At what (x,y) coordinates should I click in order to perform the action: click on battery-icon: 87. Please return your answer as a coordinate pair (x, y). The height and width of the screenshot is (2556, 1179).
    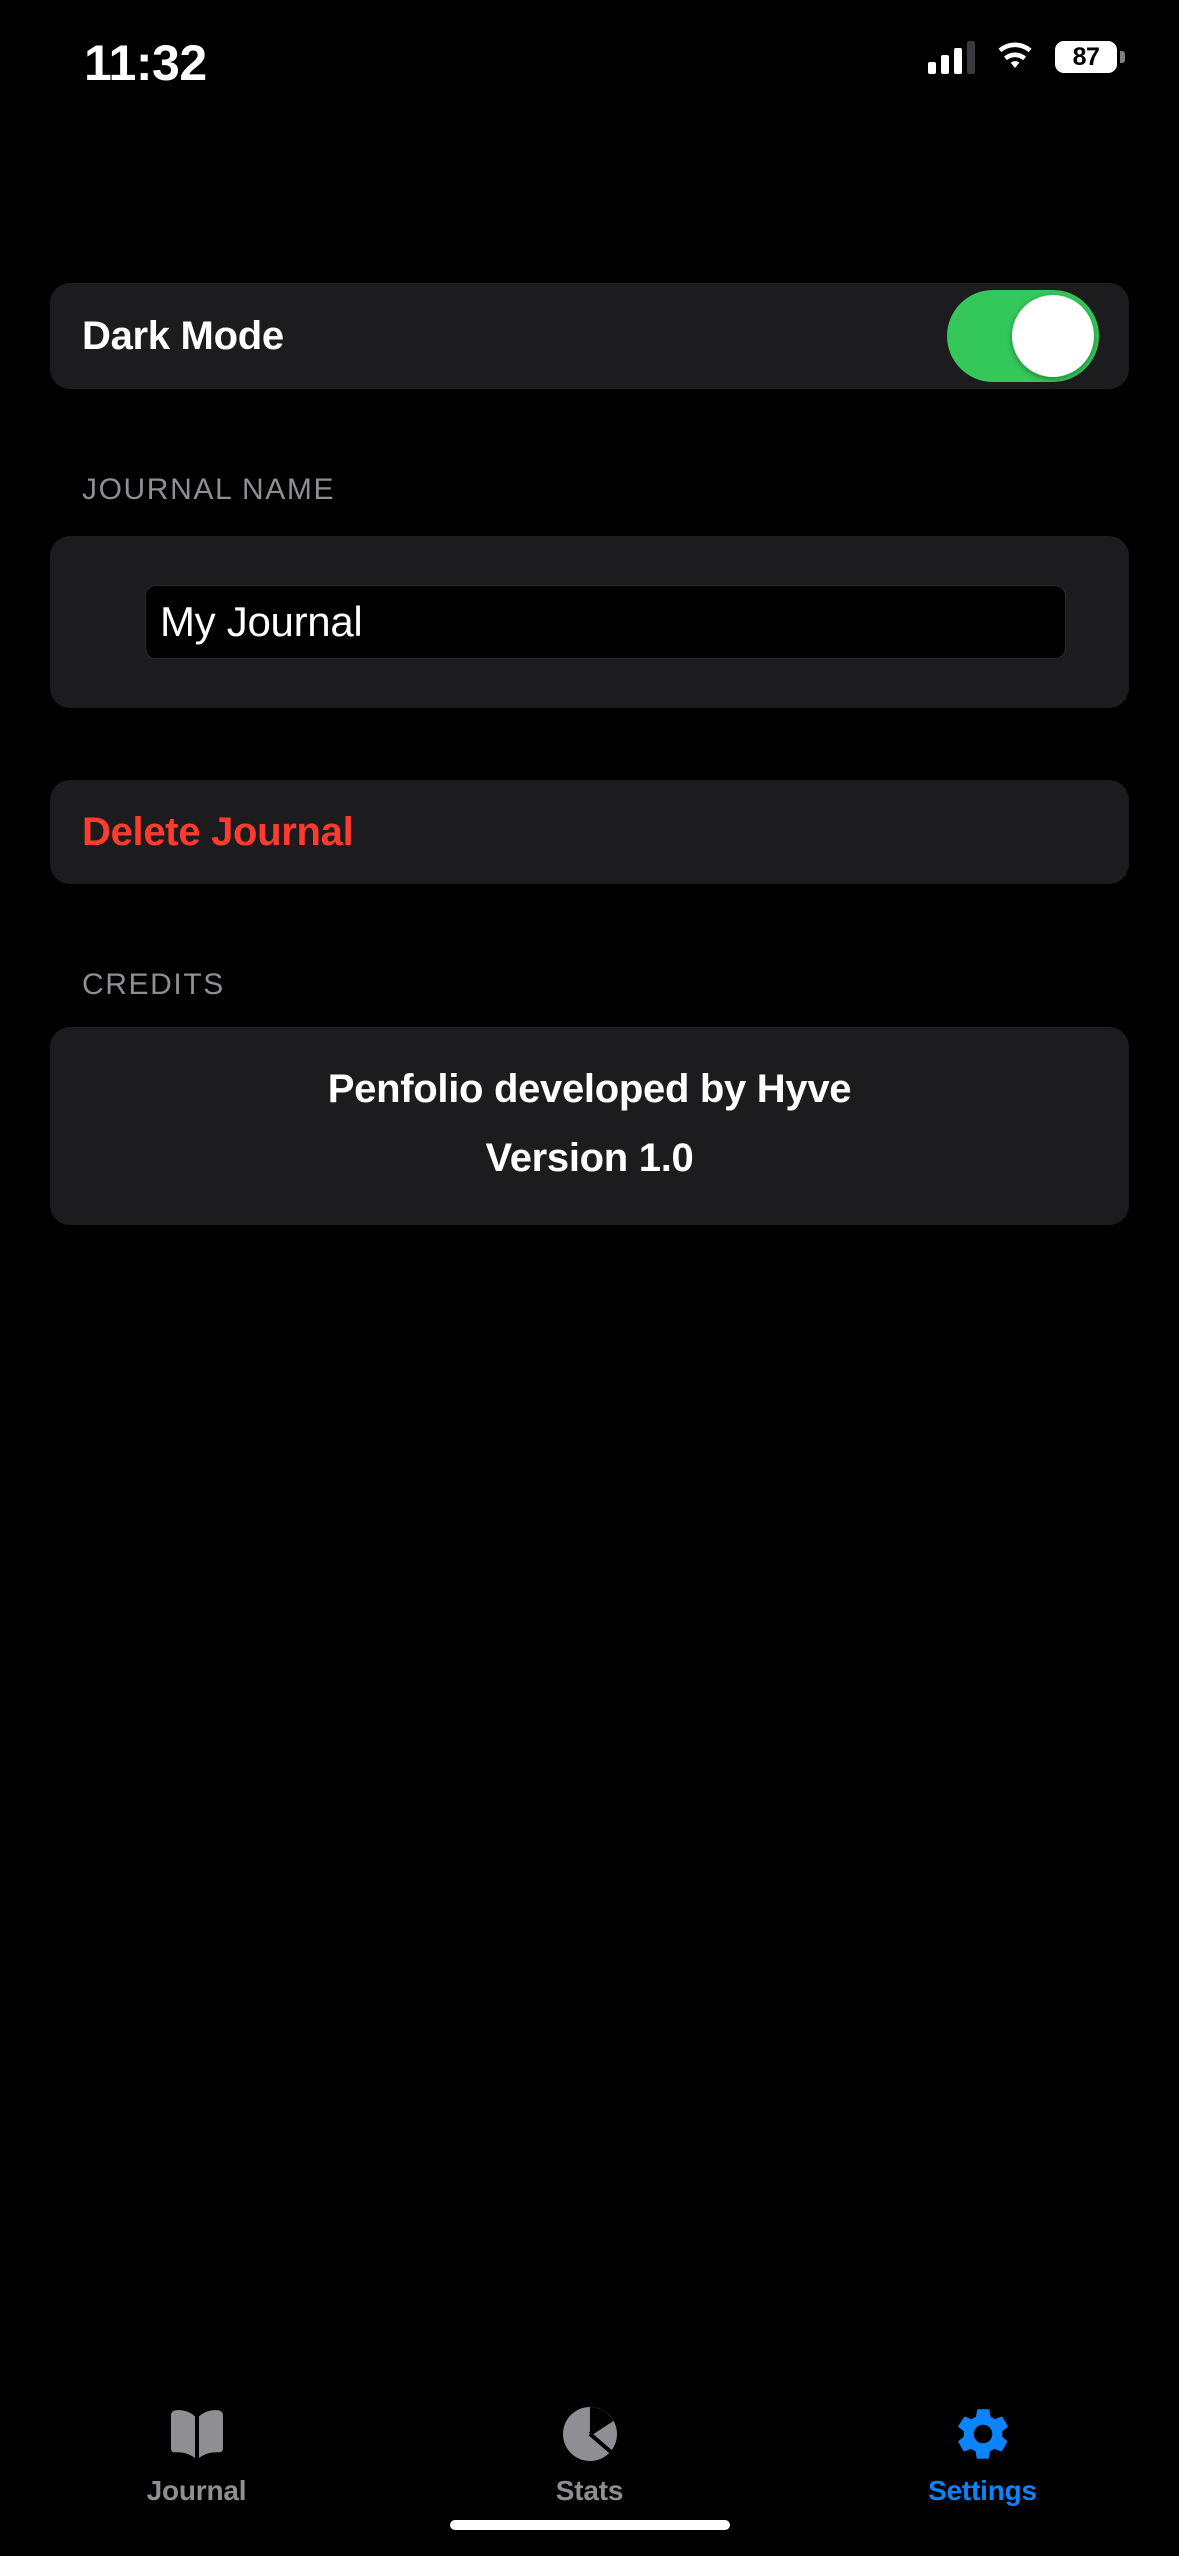
    Looking at the image, I should click on (1090, 57).